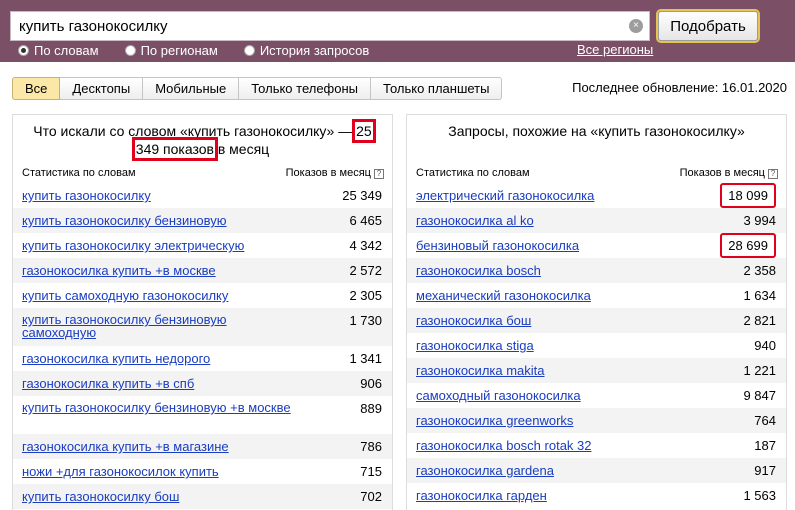 This screenshot has width=795, height=510. Describe the element at coordinates (157, 195) in the screenshot. I see `keyword-link: купить газонокосилку` at that location.